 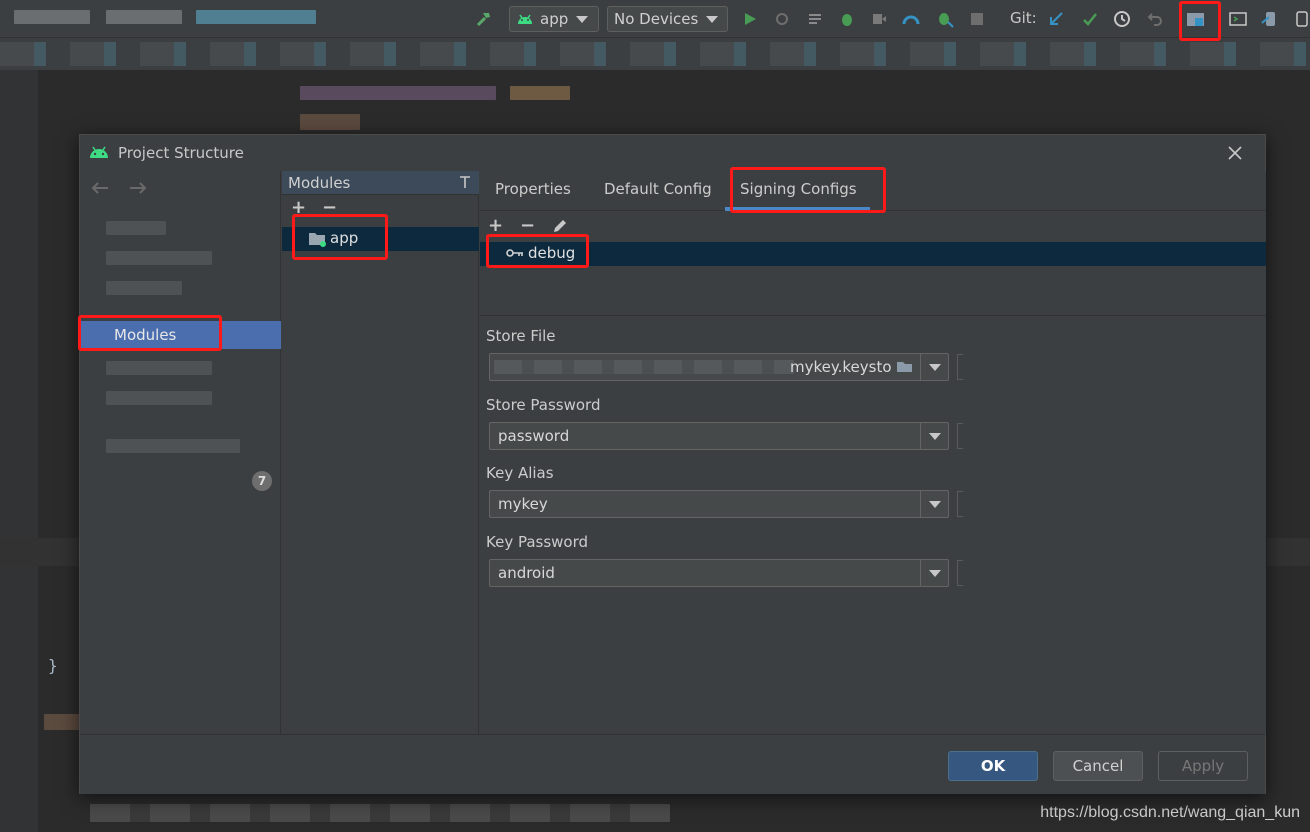 I want to click on forward-arrow-icon, so click(x=138, y=188).